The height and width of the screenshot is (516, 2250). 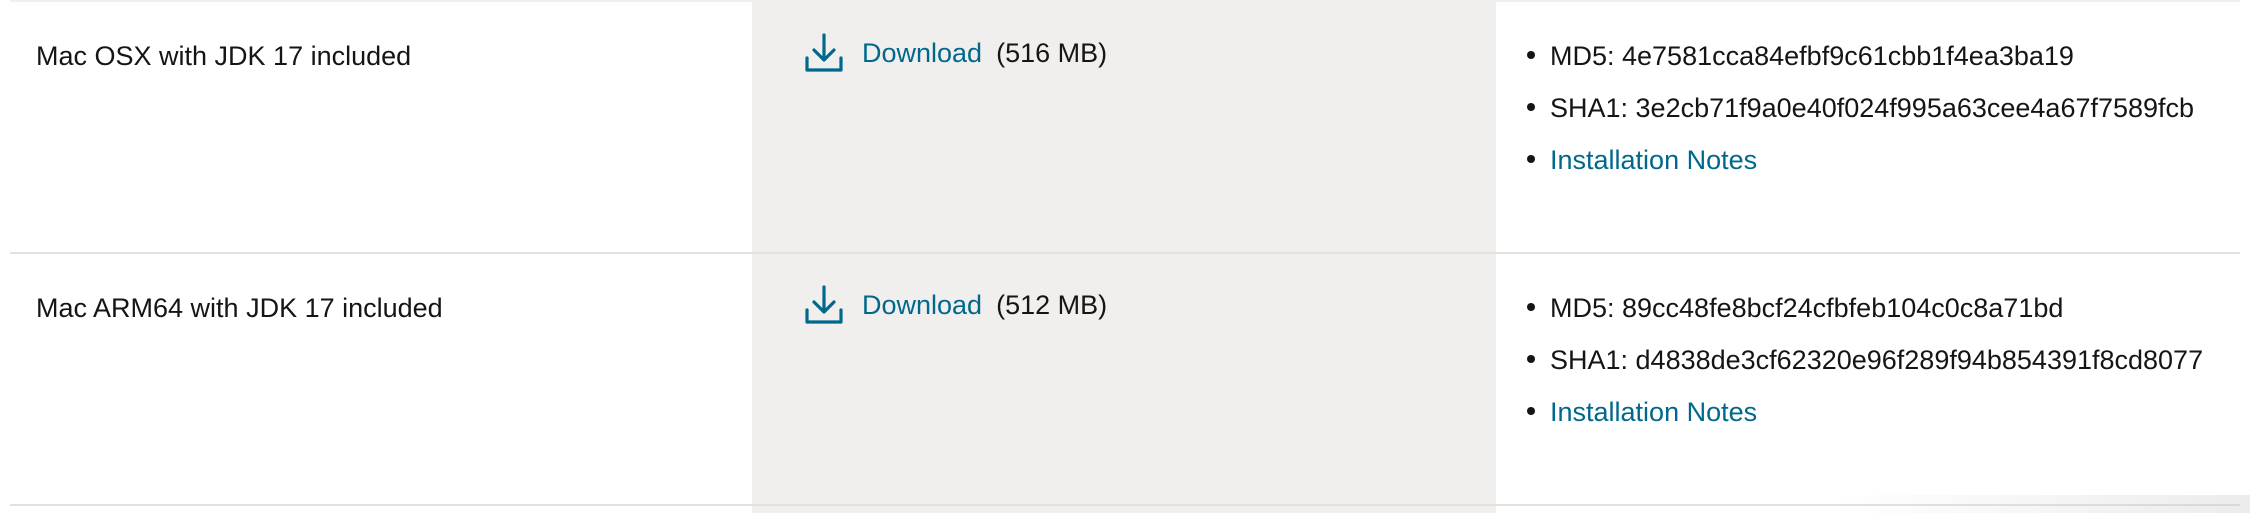 I want to click on download-cell: Download (516 MB), so click(x=955, y=53).